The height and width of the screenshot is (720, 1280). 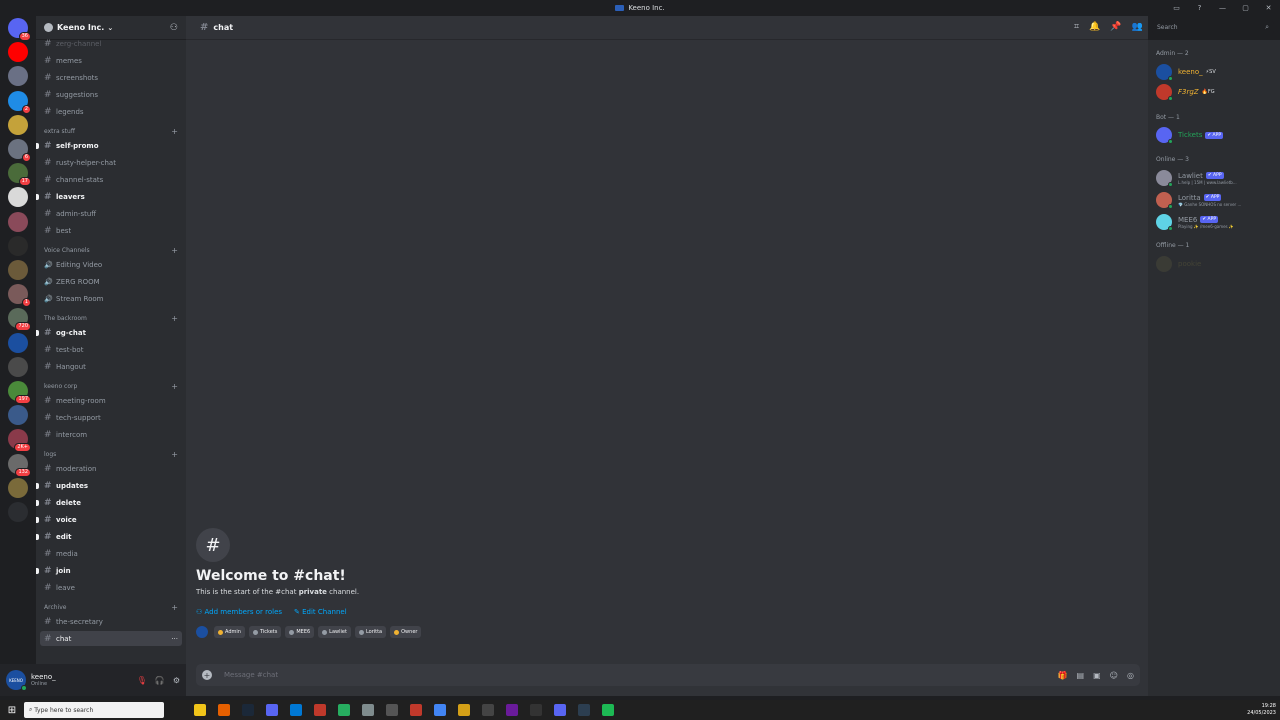 What do you see at coordinates (248, 710) in the screenshot?
I see `steam-icon` at bounding box center [248, 710].